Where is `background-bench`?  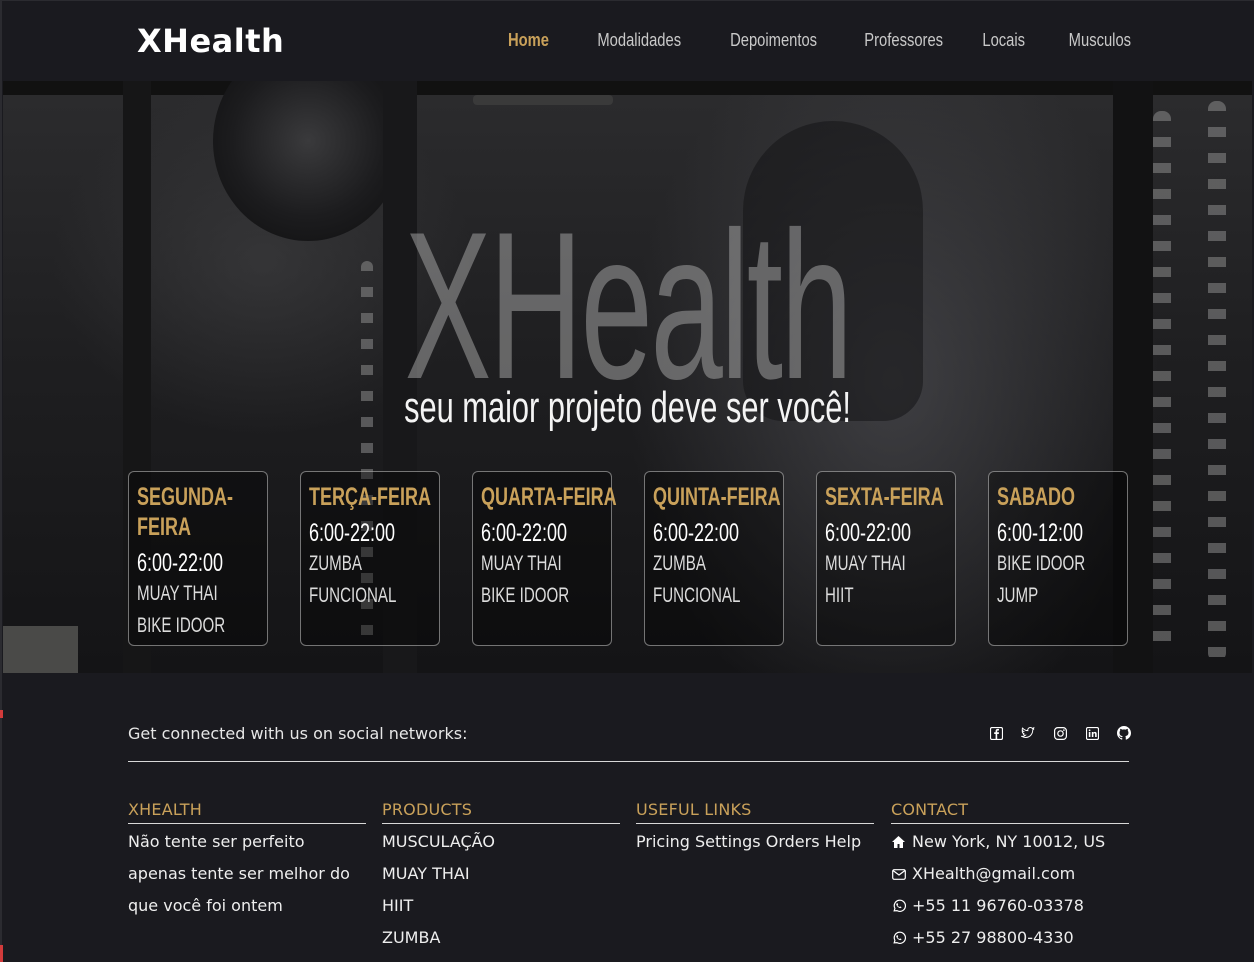 background-bench is located at coordinates (40, 649).